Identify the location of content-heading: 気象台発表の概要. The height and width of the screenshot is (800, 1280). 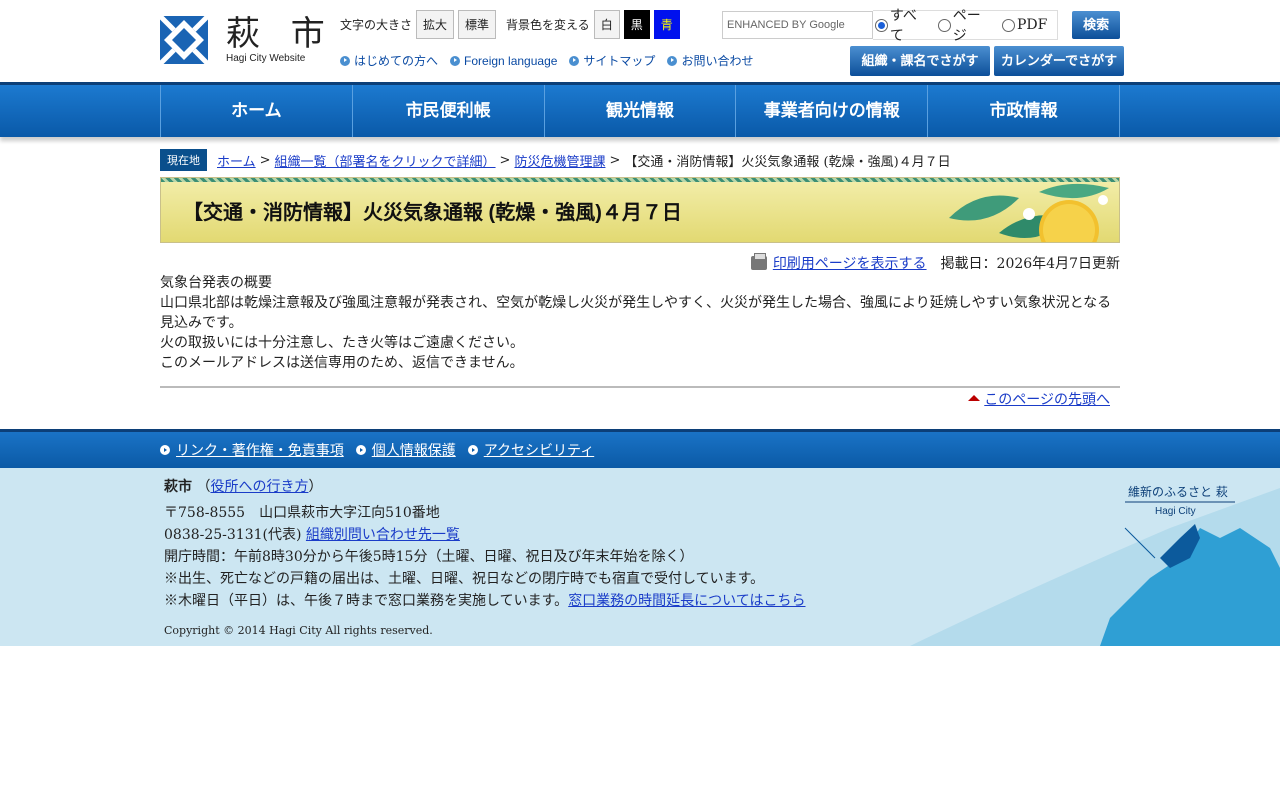
(216, 283).